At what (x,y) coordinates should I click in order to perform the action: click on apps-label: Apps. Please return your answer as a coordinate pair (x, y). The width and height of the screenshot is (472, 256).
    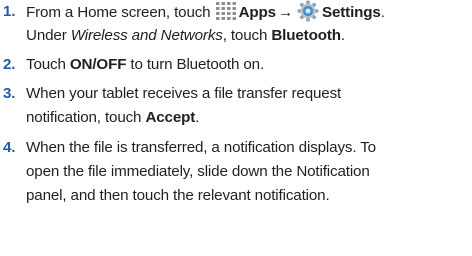
    Looking at the image, I should click on (257, 12).